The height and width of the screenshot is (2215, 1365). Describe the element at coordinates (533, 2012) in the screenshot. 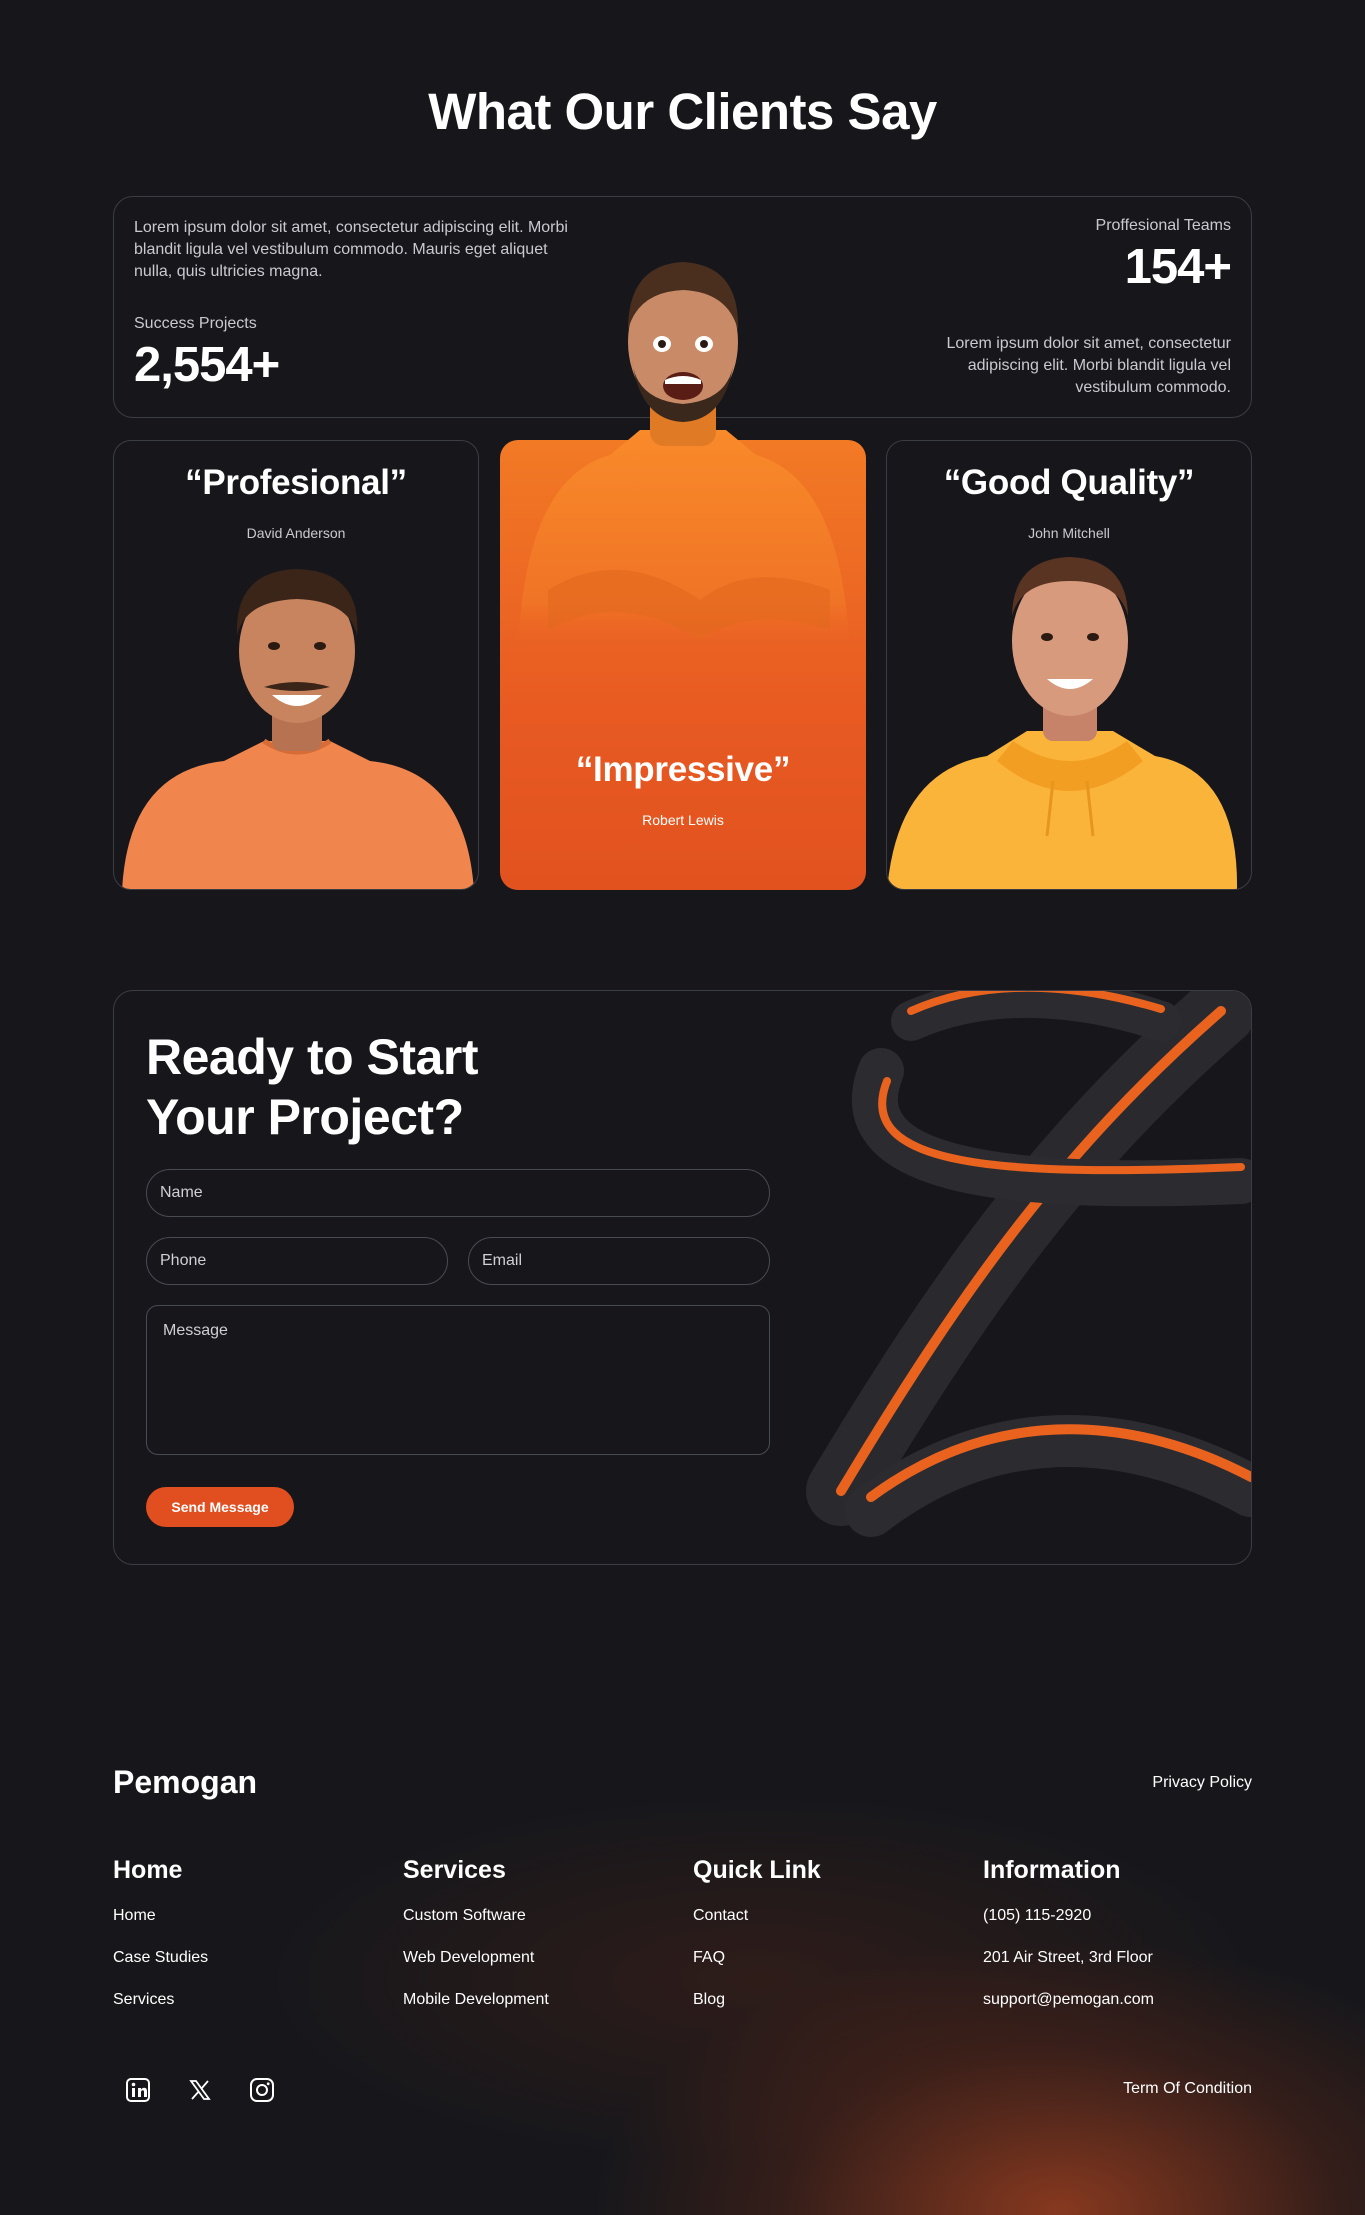

I see `footer-link: Mobile Development` at that location.